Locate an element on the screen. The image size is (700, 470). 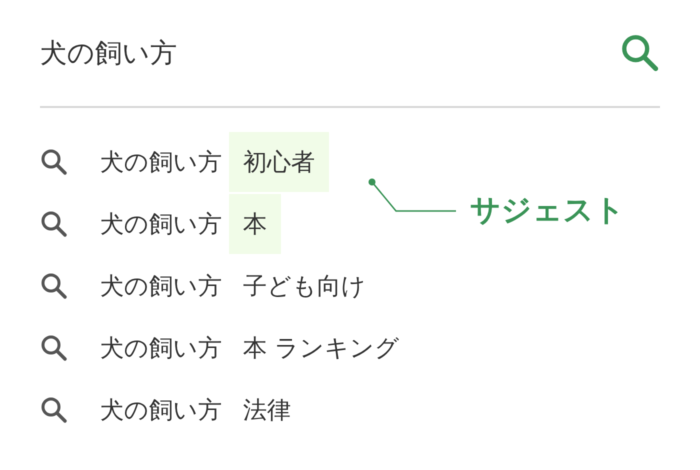
suggestion-suffix: 子ども向け is located at coordinates (304, 286).